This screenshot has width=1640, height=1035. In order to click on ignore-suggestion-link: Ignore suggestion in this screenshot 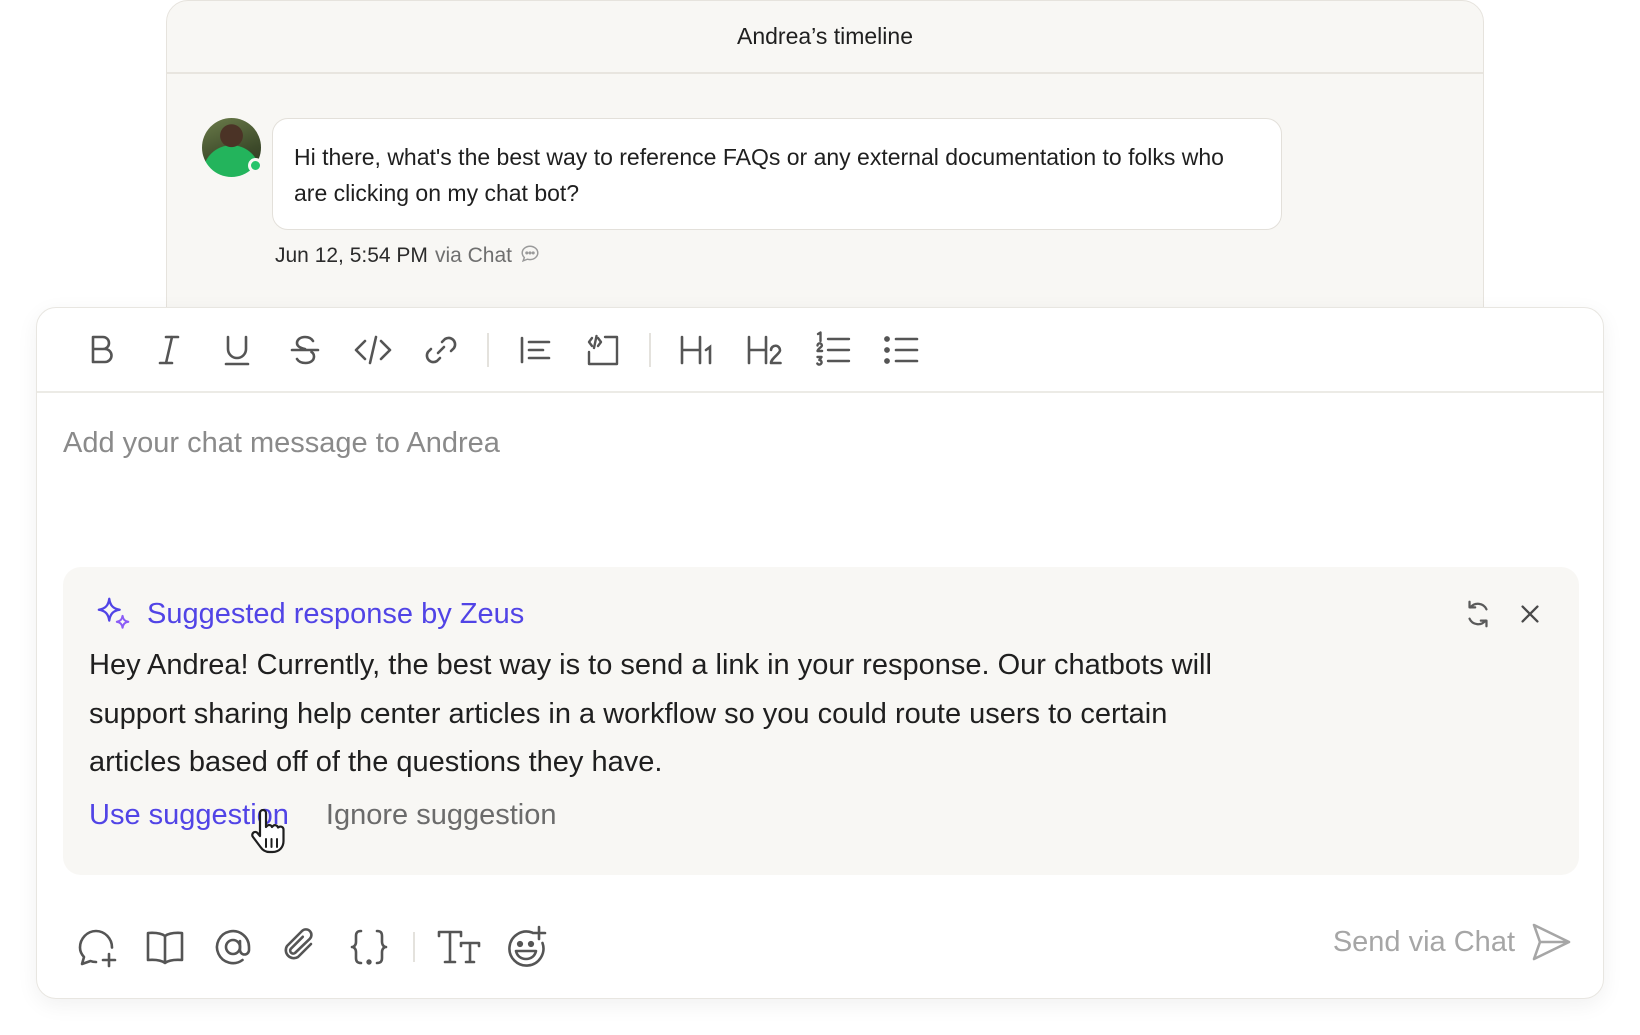, I will do `click(441, 815)`.